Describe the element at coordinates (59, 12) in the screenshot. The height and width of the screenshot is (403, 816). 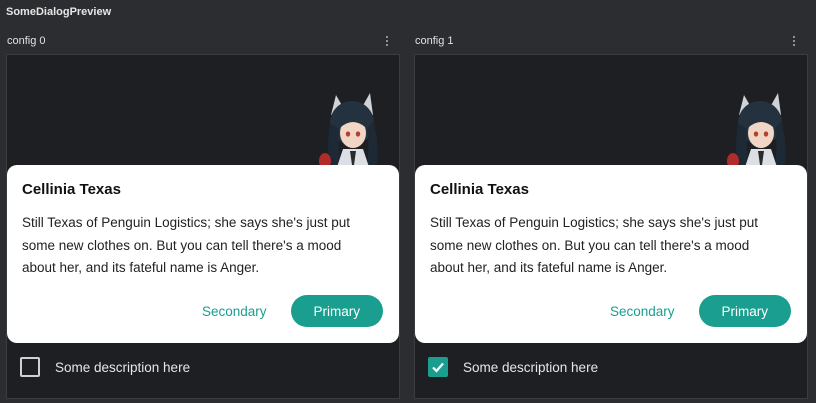
I see `preview-title: SomeDialogPreview` at that location.